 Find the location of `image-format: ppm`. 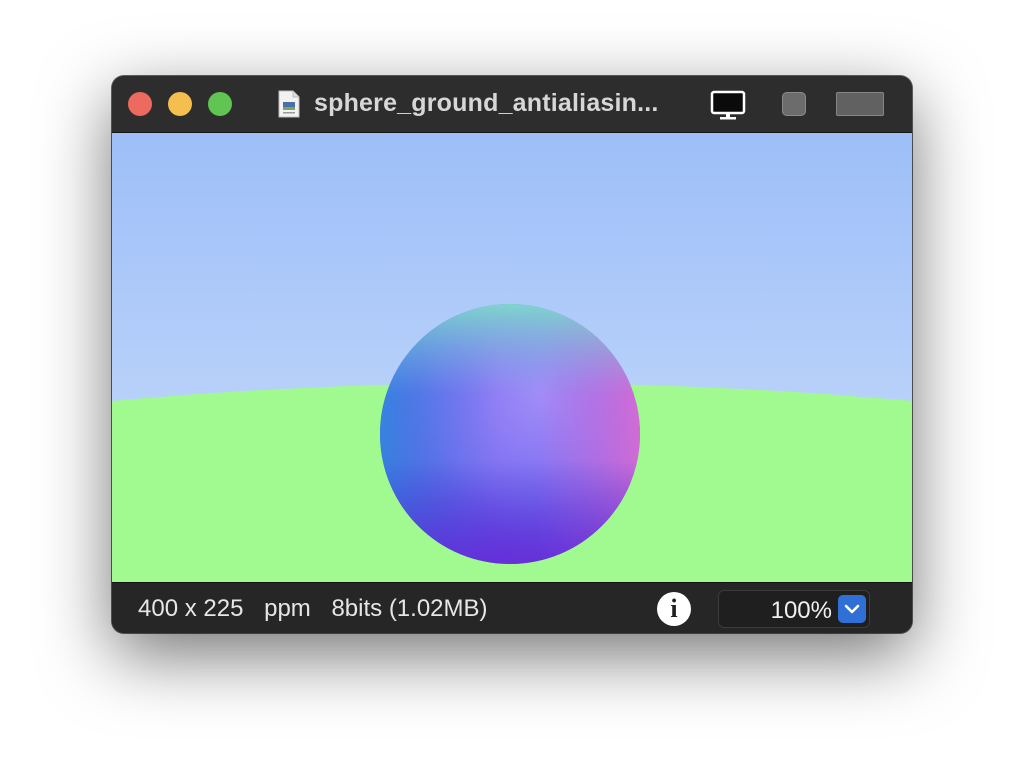

image-format: ppm is located at coordinates (287, 608).